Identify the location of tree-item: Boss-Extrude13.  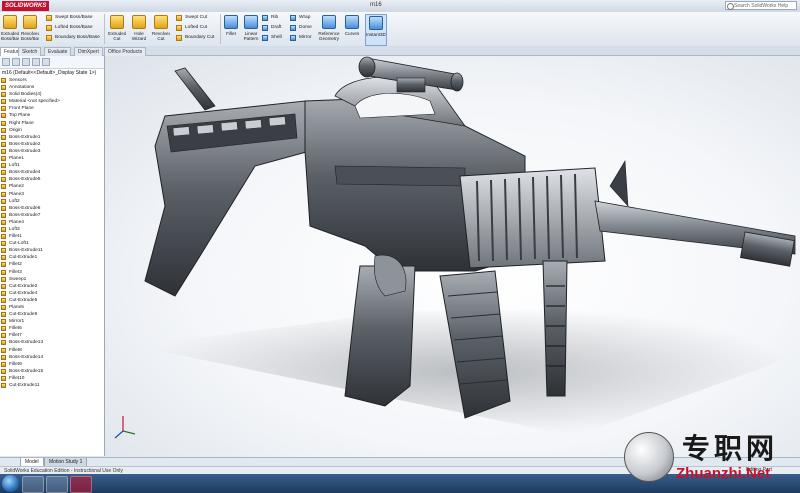
(52, 342).